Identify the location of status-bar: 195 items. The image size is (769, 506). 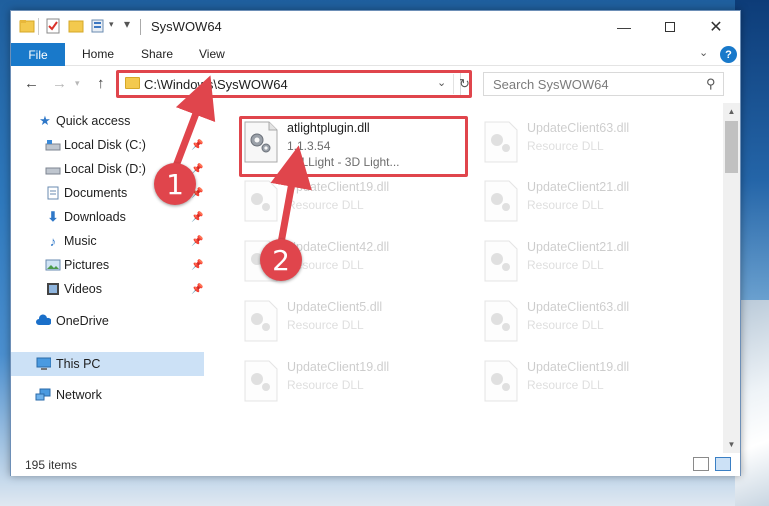
(375, 464).